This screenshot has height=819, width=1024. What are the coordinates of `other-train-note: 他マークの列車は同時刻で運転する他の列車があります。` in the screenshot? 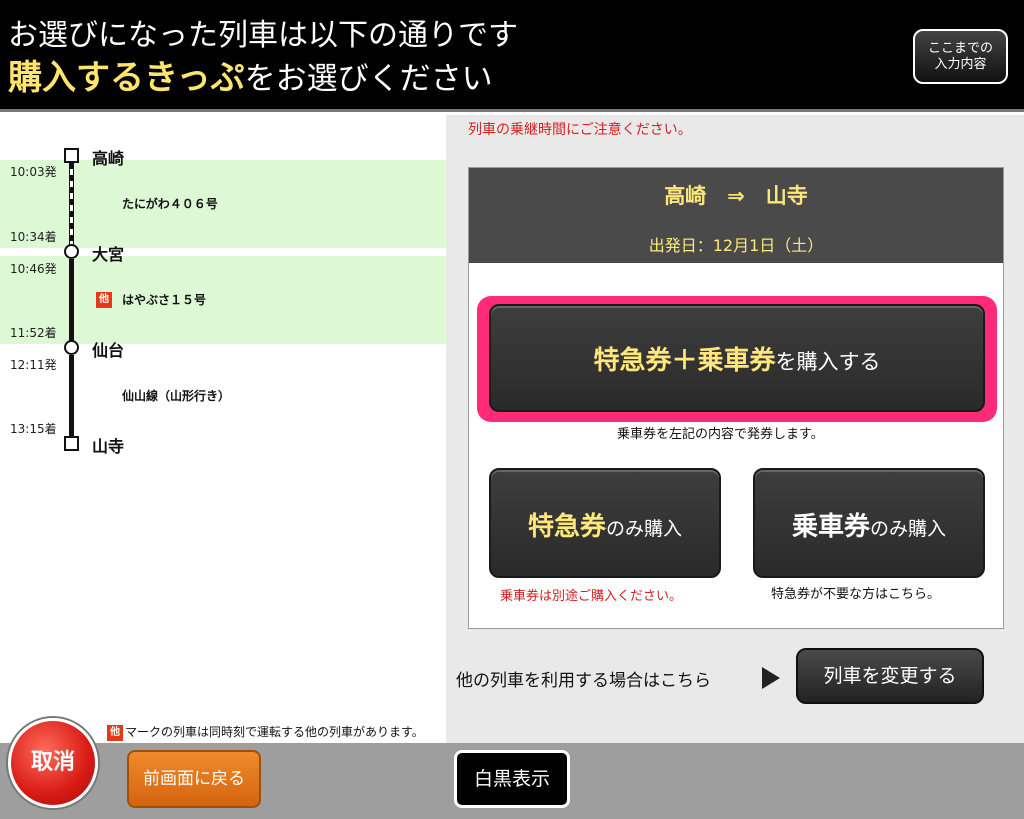 It's located at (265, 732).